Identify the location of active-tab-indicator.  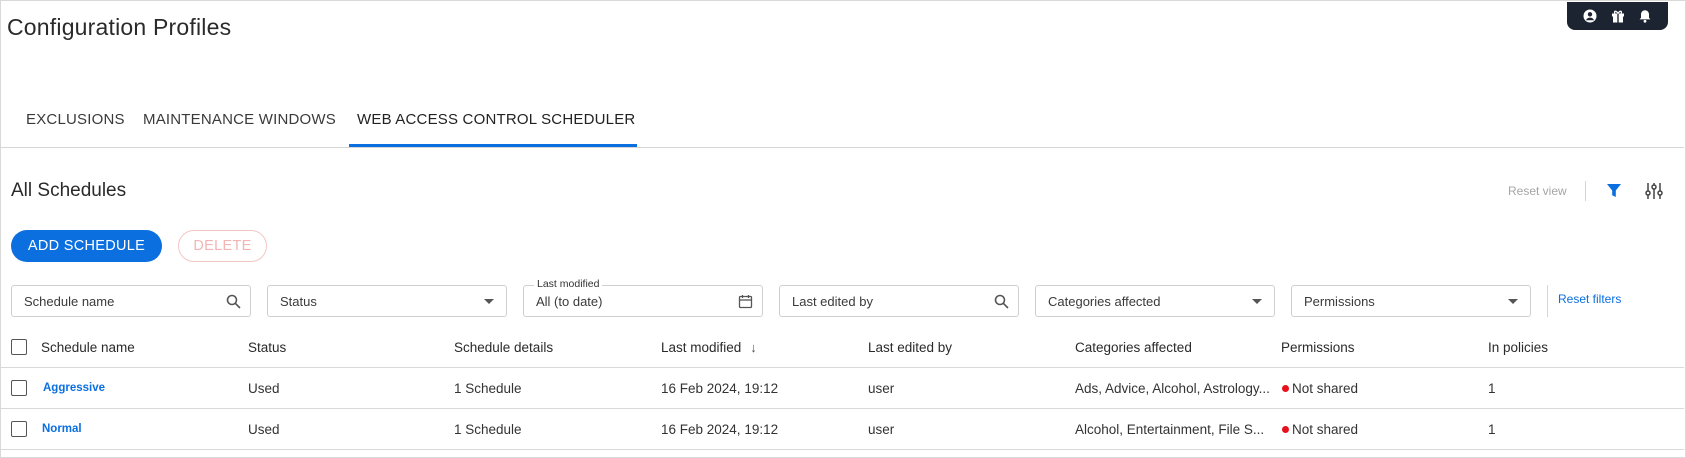
(493, 145).